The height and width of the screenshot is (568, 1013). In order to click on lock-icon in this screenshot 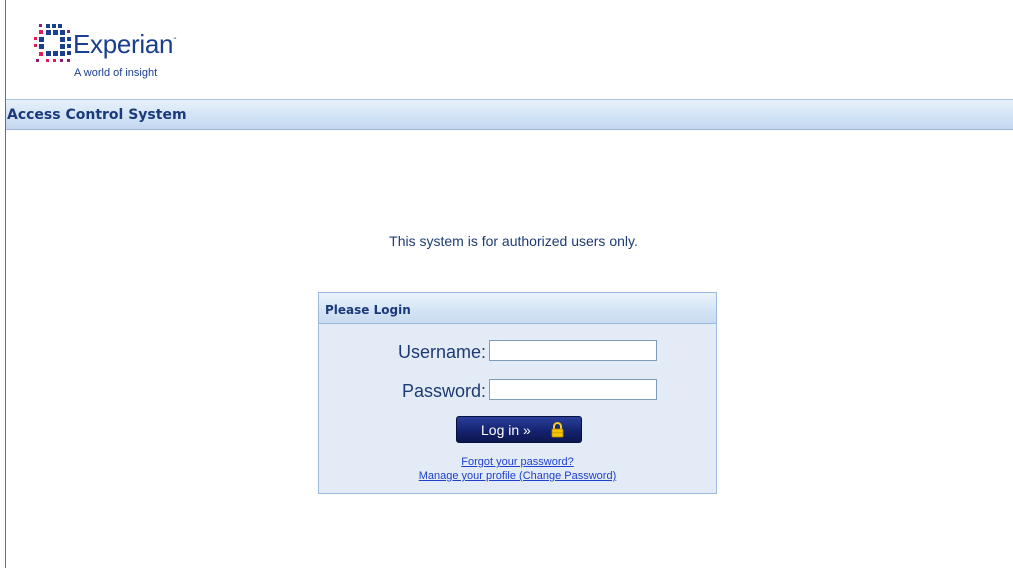, I will do `click(557, 430)`.